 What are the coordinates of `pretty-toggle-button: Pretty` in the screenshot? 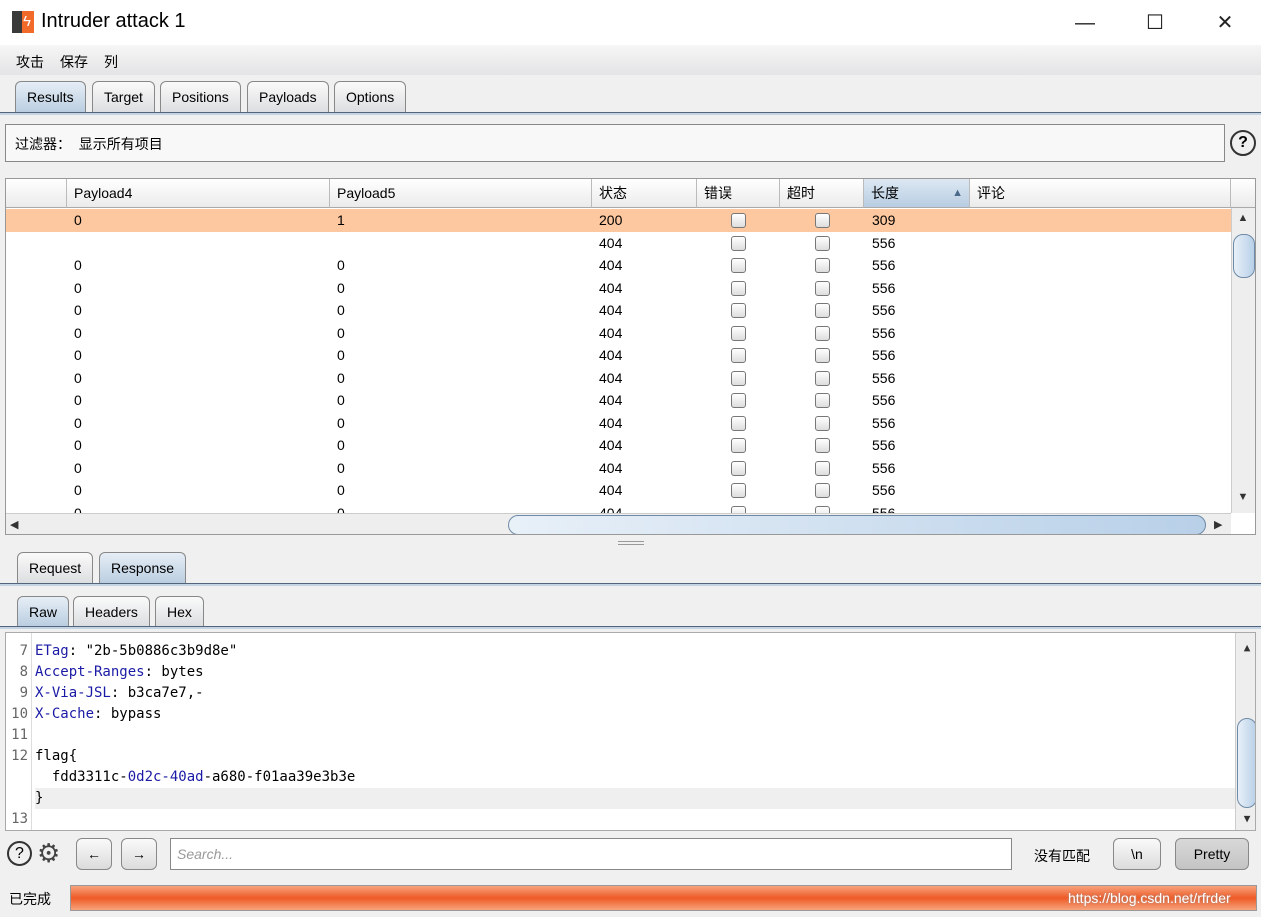 It's located at (1212, 854).